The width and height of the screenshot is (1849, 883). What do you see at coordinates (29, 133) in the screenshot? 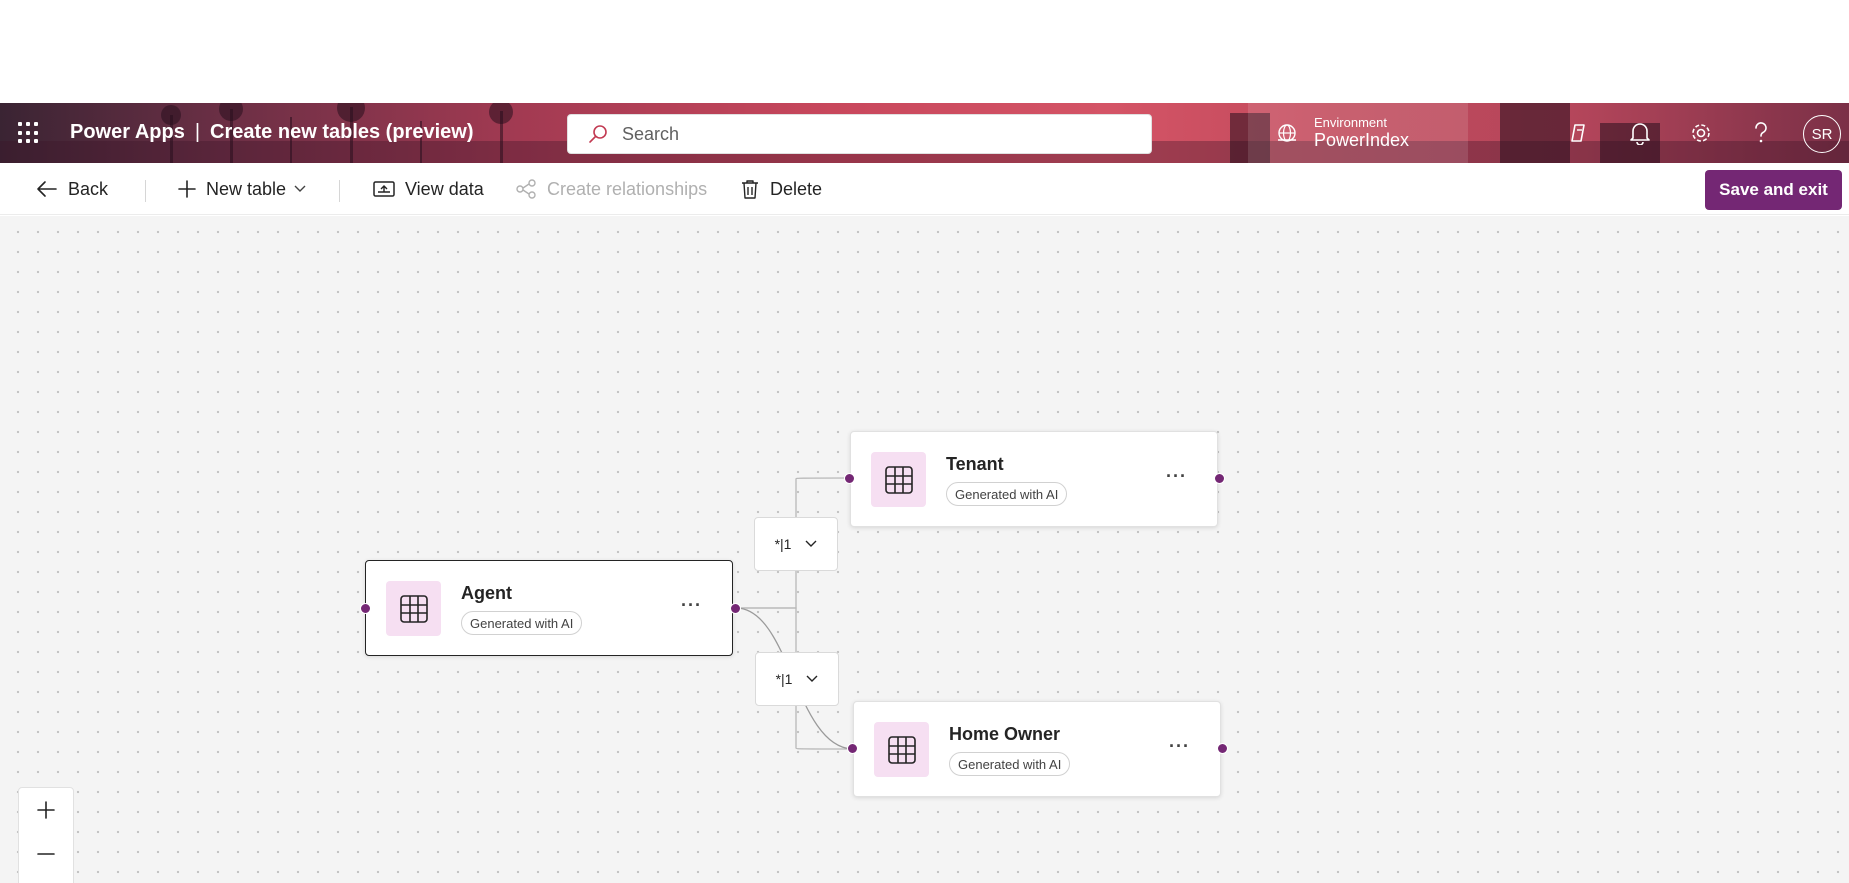
I see `waffle-icon` at bounding box center [29, 133].